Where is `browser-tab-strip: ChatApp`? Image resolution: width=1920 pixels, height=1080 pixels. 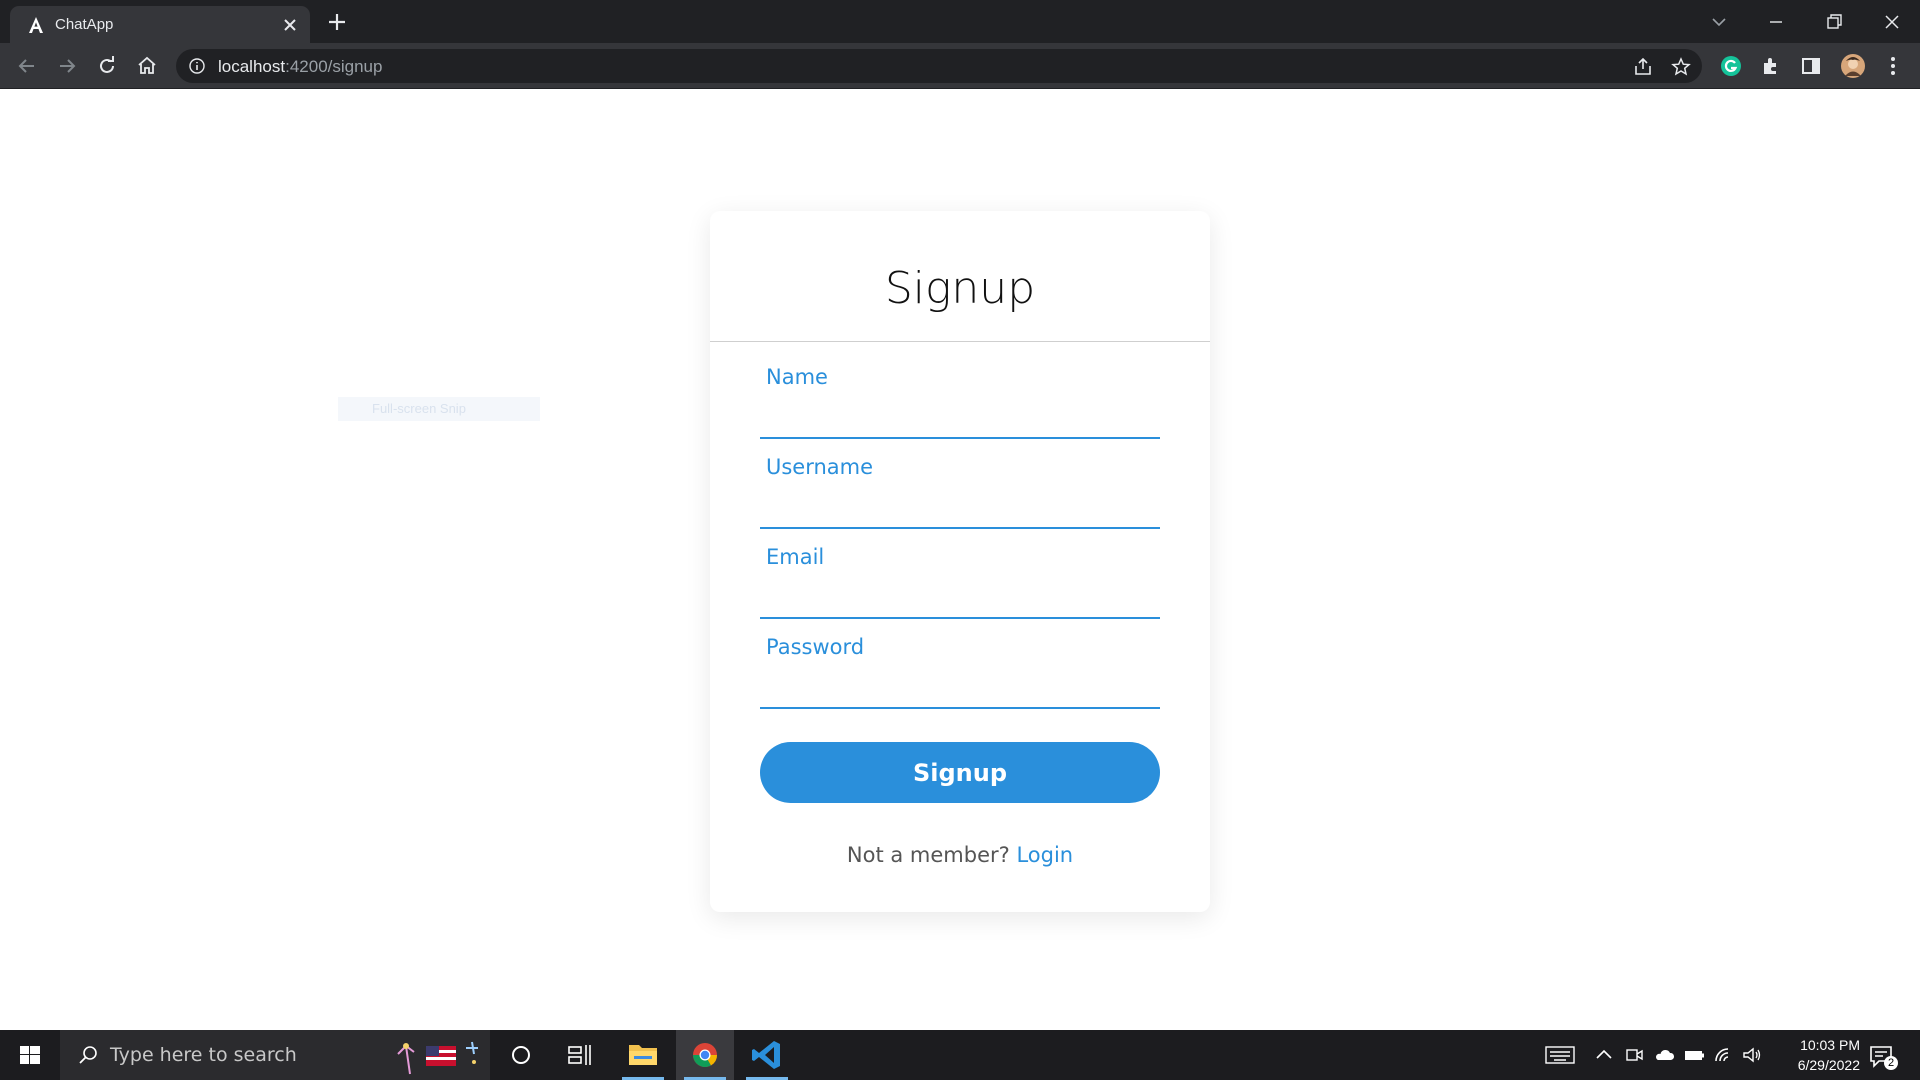
browser-tab-strip: ChatApp is located at coordinates (960, 21).